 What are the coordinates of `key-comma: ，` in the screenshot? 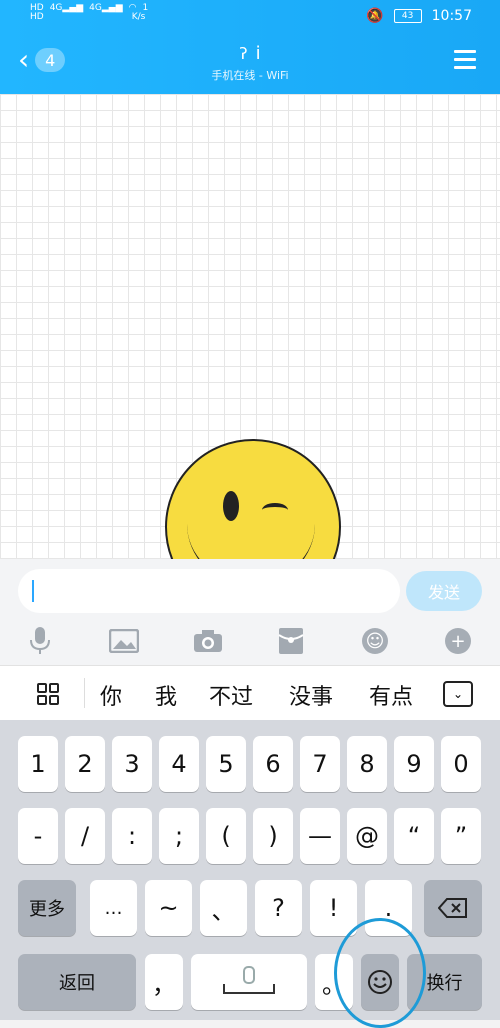 It's located at (164, 982).